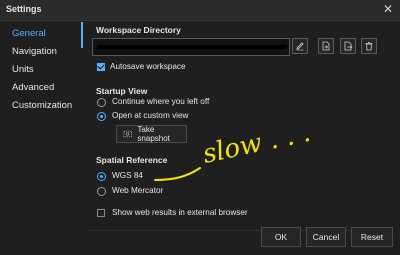 This screenshot has width=400, height=255. Describe the element at coordinates (281, 237) in the screenshot. I see `ok-button: OK` at that location.